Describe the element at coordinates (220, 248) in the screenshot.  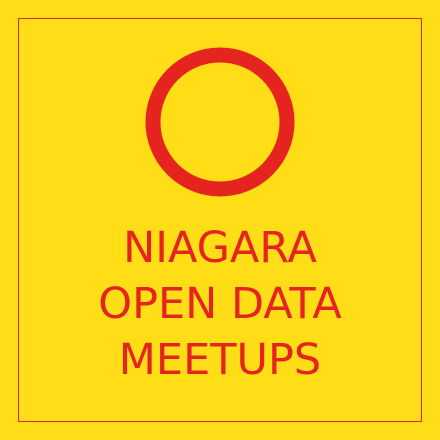
I see `title-line-niagara: NIAGARA` at that location.